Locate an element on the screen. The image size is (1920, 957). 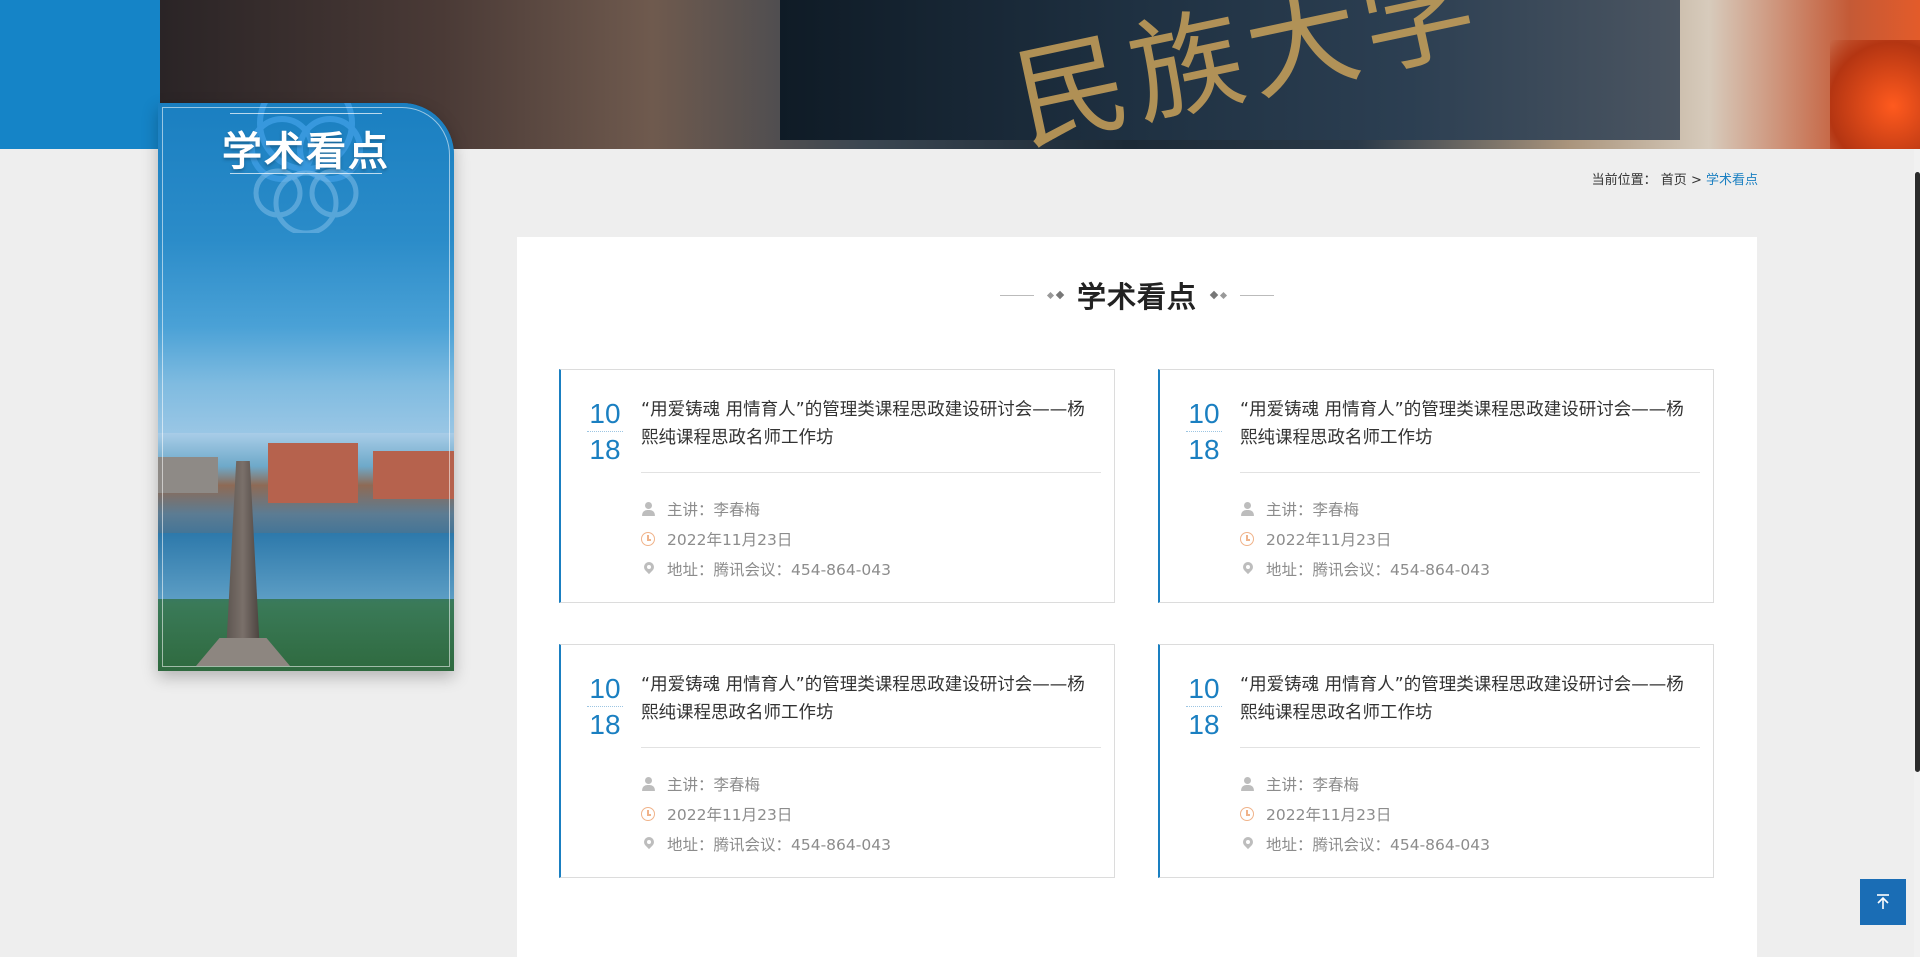
section-title: 学术看点 is located at coordinates (1136, 297).